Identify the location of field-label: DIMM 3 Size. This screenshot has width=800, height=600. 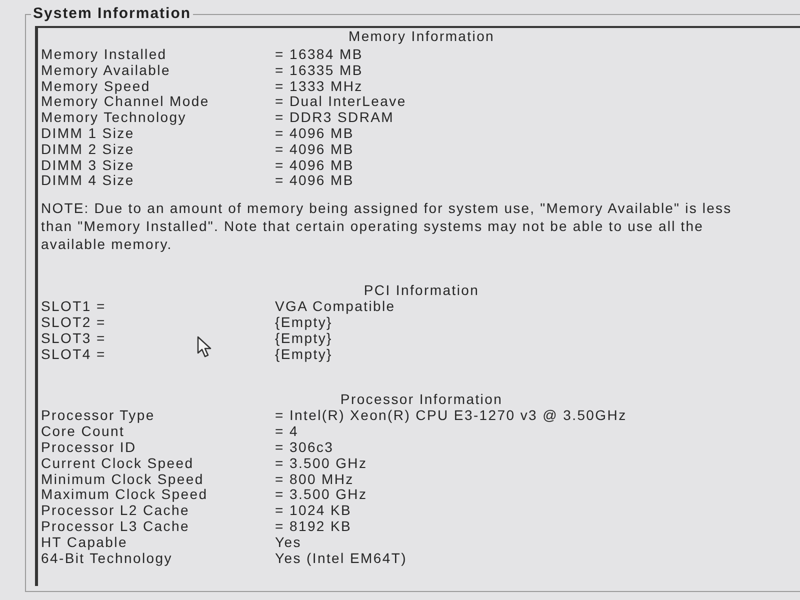
(87, 166).